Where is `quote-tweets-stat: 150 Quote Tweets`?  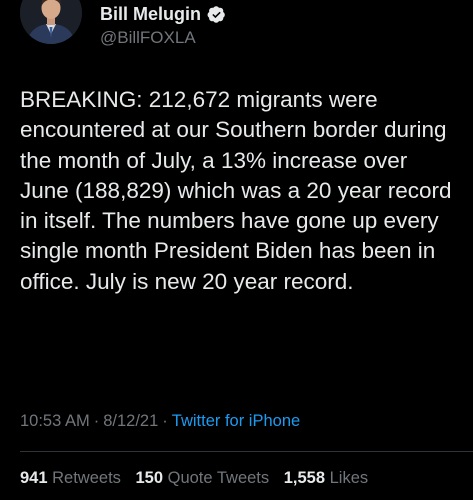 quote-tweets-stat: 150 Quote Tweets is located at coordinates (203, 478).